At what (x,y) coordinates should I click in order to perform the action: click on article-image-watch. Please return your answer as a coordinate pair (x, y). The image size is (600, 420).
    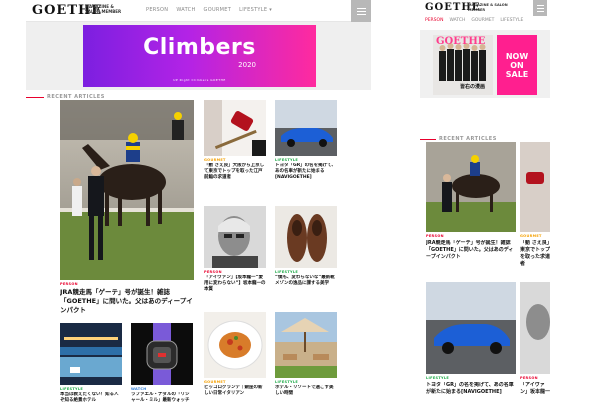
    Looking at the image, I should click on (162, 354).